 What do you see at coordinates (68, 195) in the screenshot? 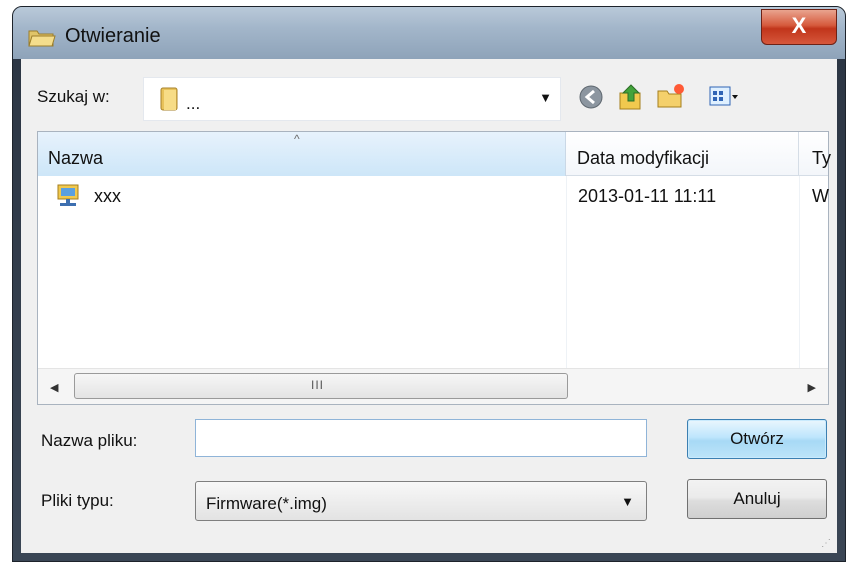
I see `network-drive-icon` at bounding box center [68, 195].